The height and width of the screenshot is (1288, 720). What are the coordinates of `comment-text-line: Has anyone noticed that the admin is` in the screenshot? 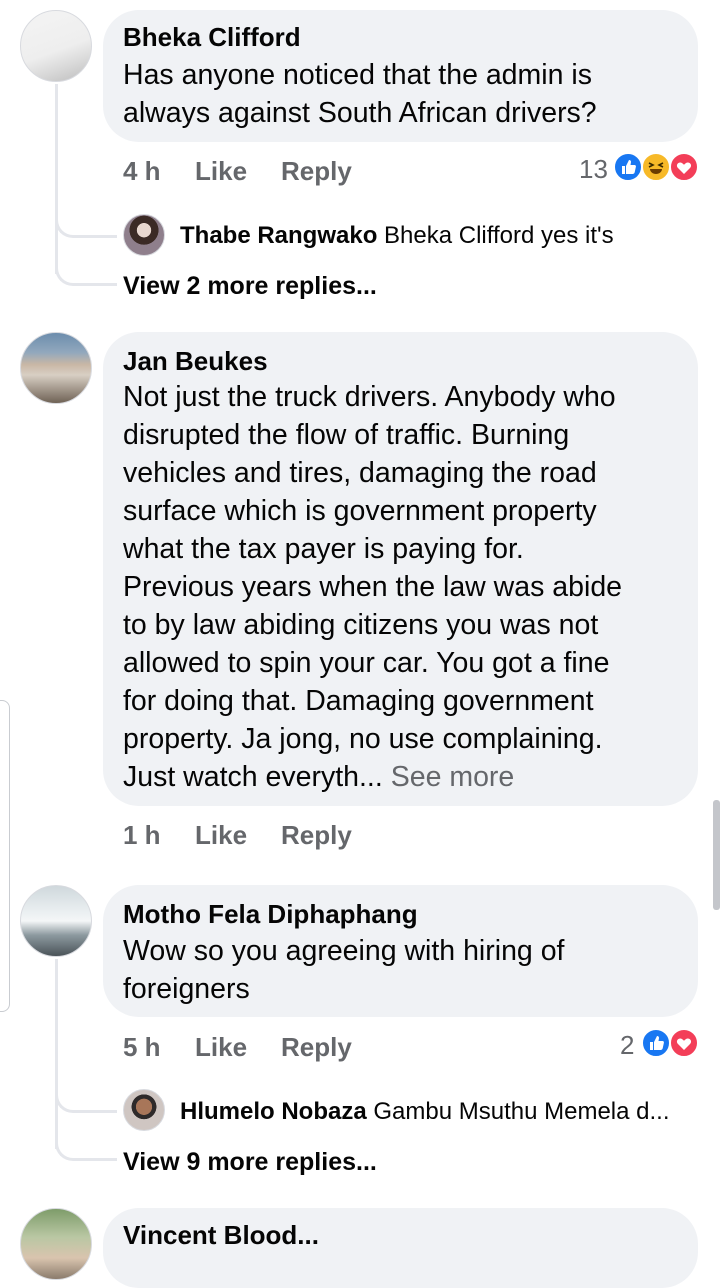 It's located at (357, 75).